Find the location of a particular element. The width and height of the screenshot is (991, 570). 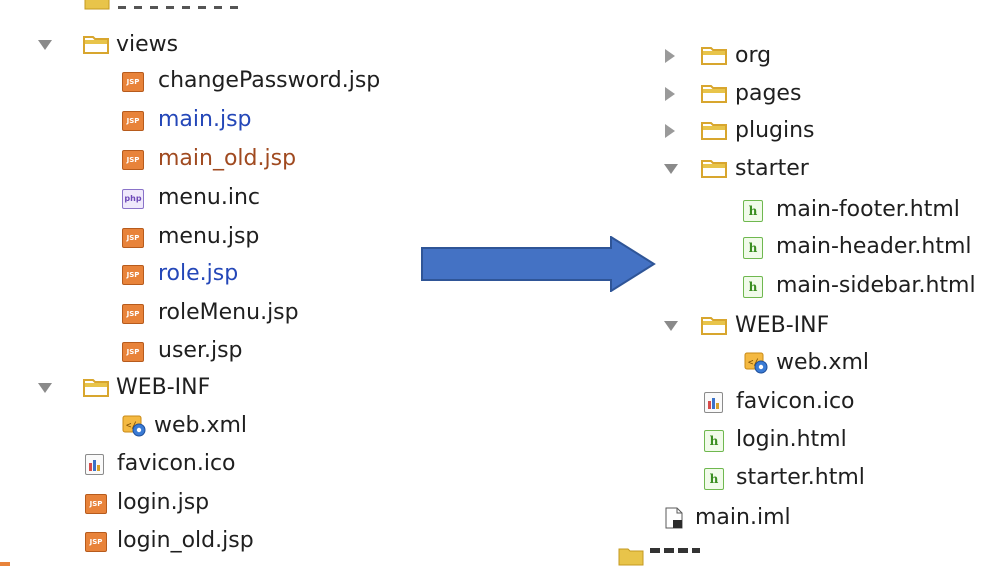

php-file-icon: php is located at coordinates (133, 199).